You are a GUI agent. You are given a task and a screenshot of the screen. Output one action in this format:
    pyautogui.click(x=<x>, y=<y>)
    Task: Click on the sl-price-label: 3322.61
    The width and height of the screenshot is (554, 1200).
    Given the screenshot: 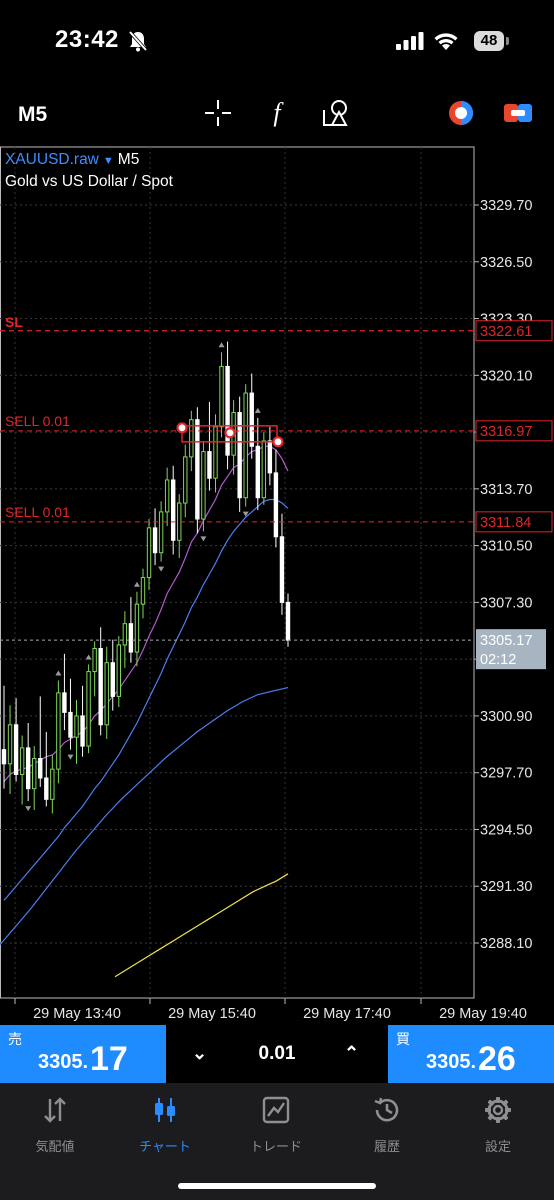 What is the action you would take?
    pyautogui.click(x=506, y=332)
    